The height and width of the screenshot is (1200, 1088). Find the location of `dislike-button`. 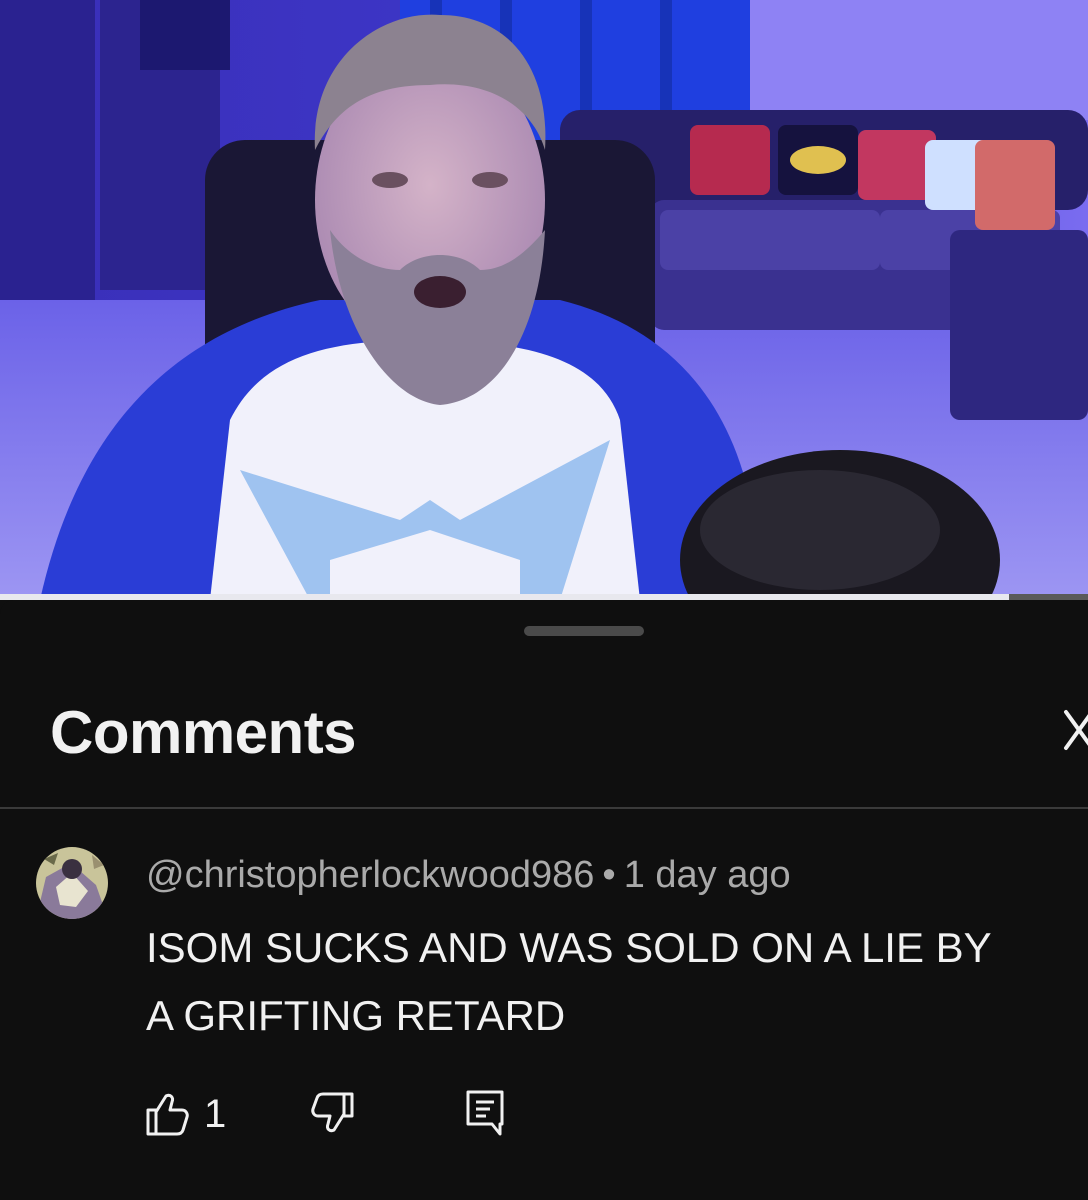

dislike-button is located at coordinates (334, 1114).